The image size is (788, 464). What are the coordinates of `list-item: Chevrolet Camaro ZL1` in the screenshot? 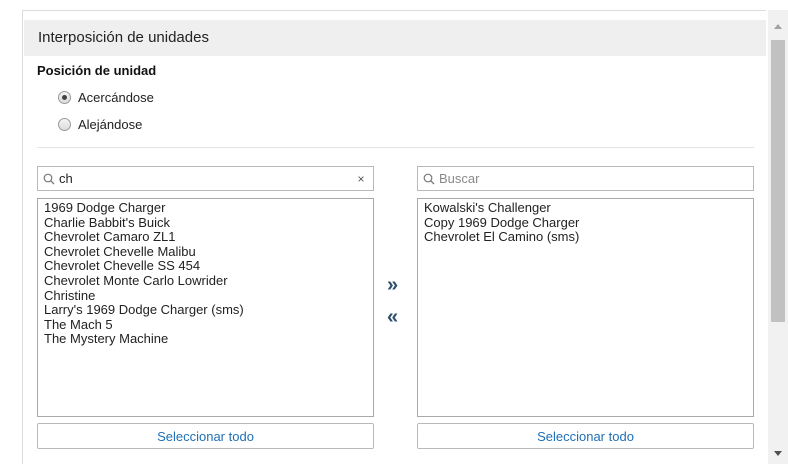 It's located at (205, 237).